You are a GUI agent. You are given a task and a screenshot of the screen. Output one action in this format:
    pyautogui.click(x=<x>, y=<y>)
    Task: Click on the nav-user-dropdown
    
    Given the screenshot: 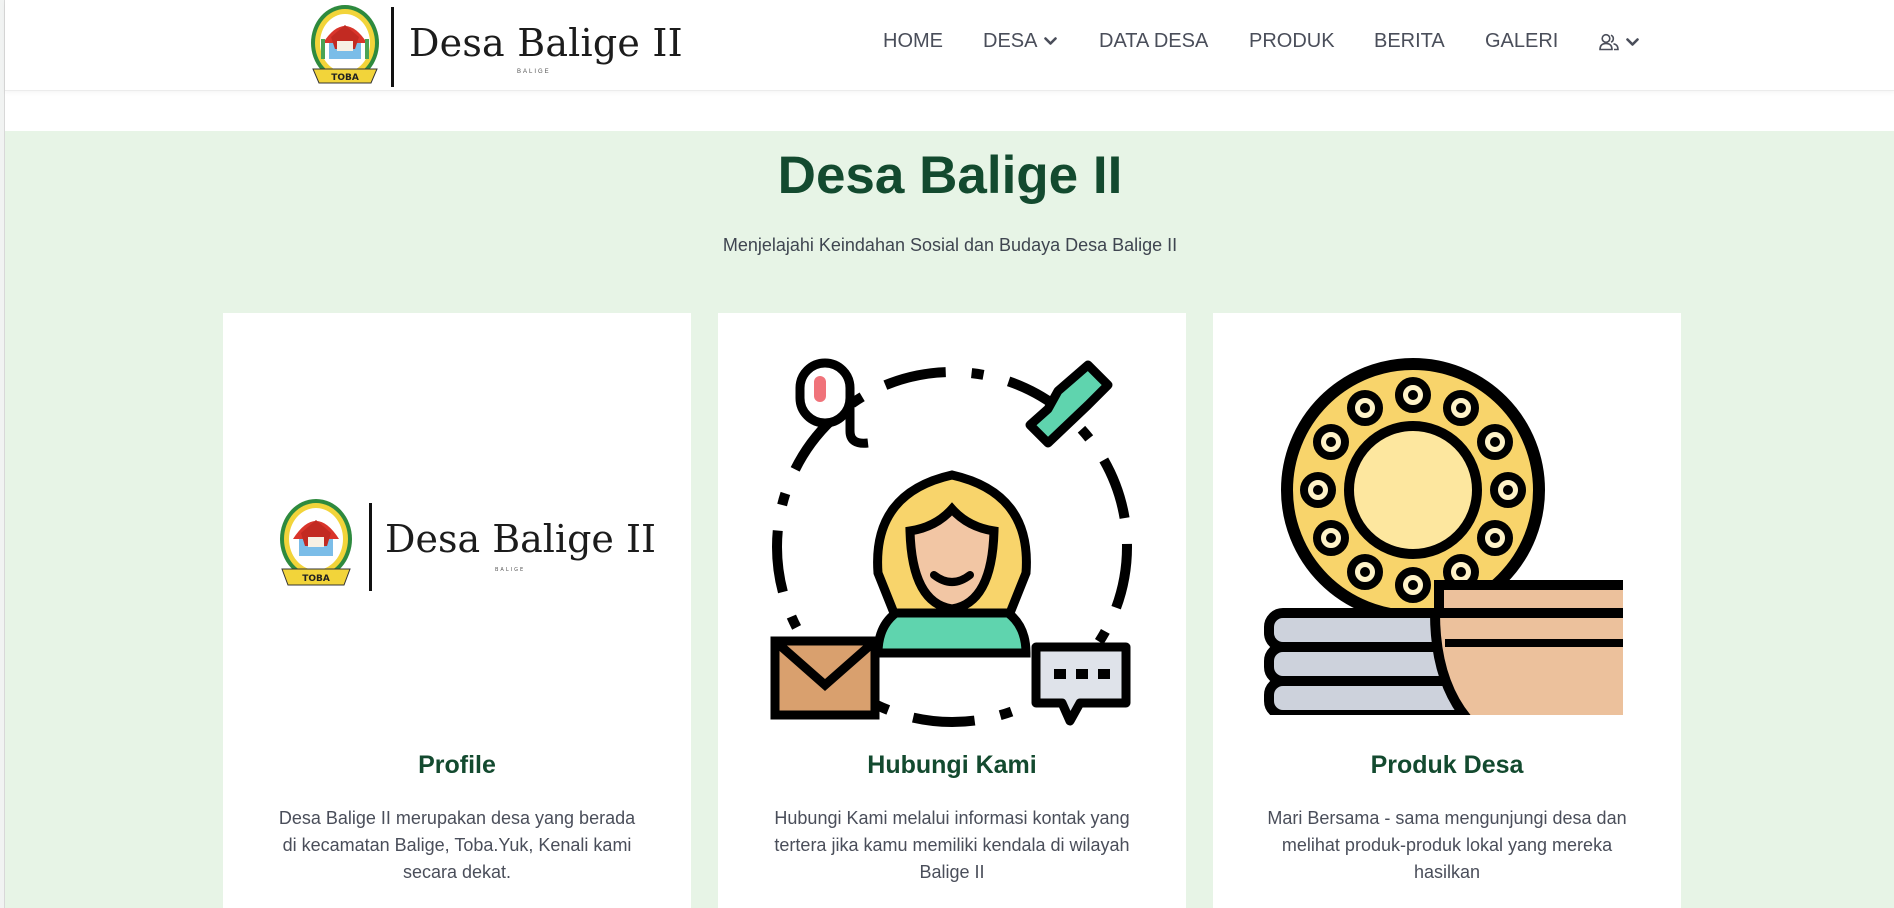 What is the action you would take?
    pyautogui.click(x=1619, y=42)
    